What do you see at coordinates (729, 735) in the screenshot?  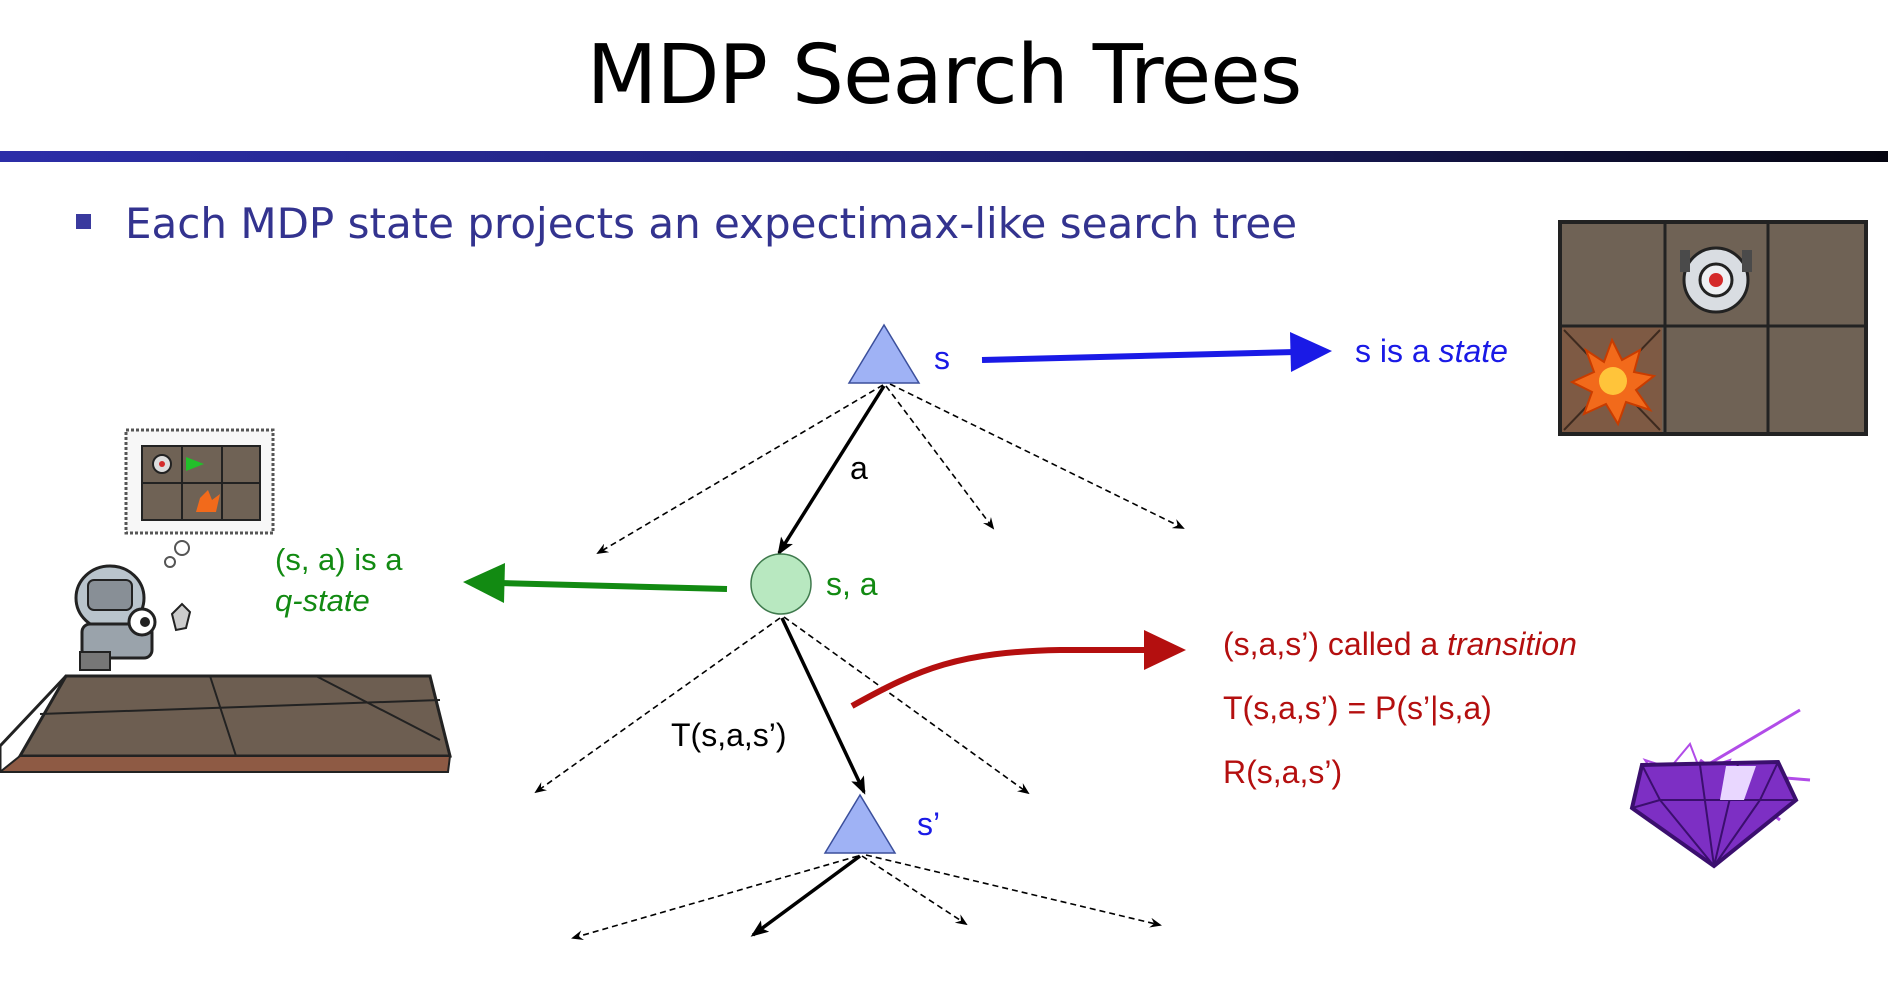 I see `edge-label-transition: T(s,a,s’)` at bounding box center [729, 735].